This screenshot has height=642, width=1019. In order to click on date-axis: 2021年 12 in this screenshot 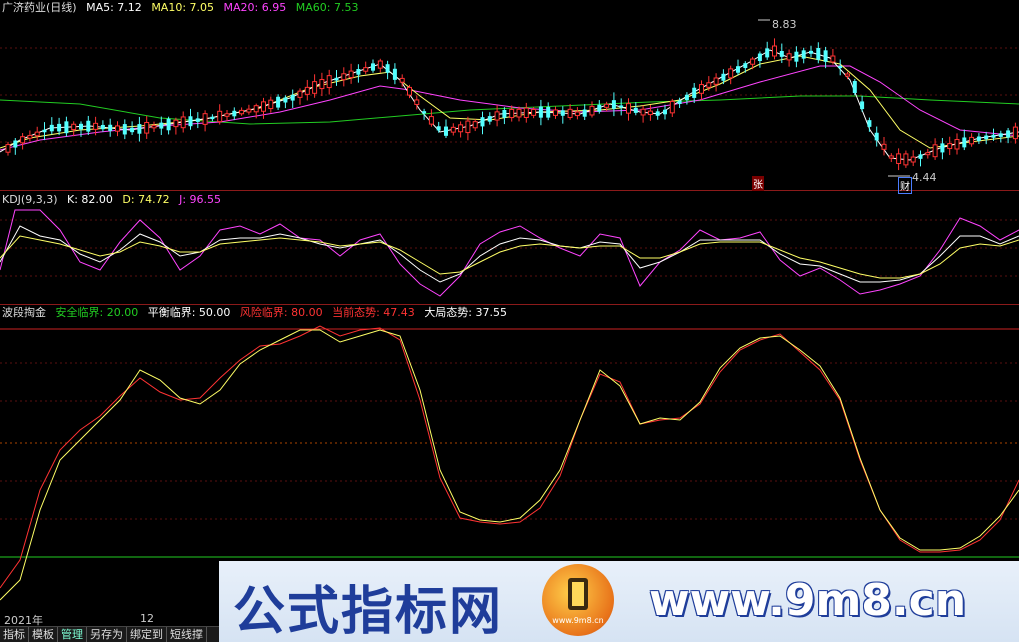, I will do `click(111, 619)`.